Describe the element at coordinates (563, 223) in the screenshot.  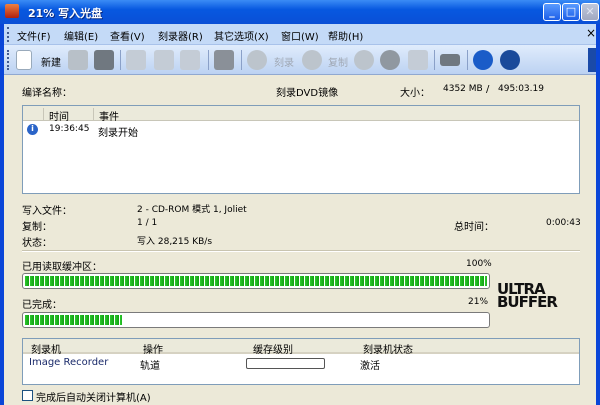
I see `total-time-value: 0:00:43` at that location.